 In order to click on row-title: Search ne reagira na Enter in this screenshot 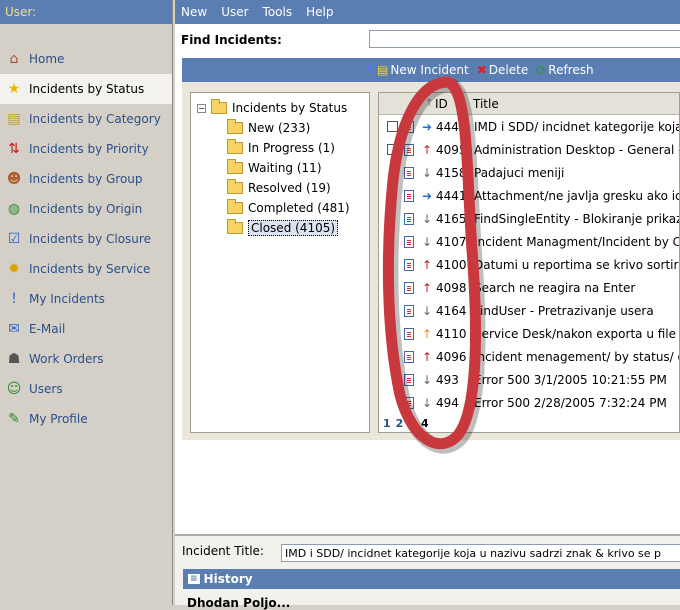, I will do `click(555, 287)`.